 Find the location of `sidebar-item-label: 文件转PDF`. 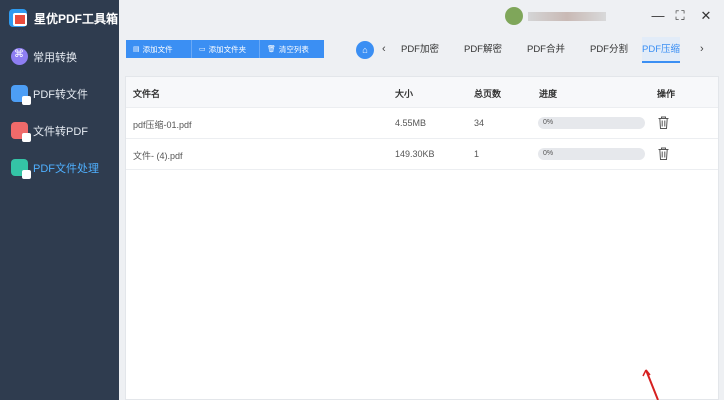

sidebar-item-label: 文件转PDF is located at coordinates (60, 131).